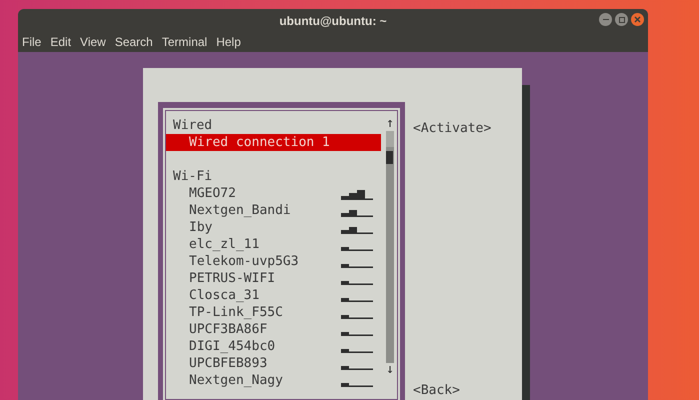 Image resolution: width=699 pixels, height=400 pixels. What do you see at coordinates (32, 42) in the screenshot?
I see `menu-item: File` at bounding box center [32, 42].